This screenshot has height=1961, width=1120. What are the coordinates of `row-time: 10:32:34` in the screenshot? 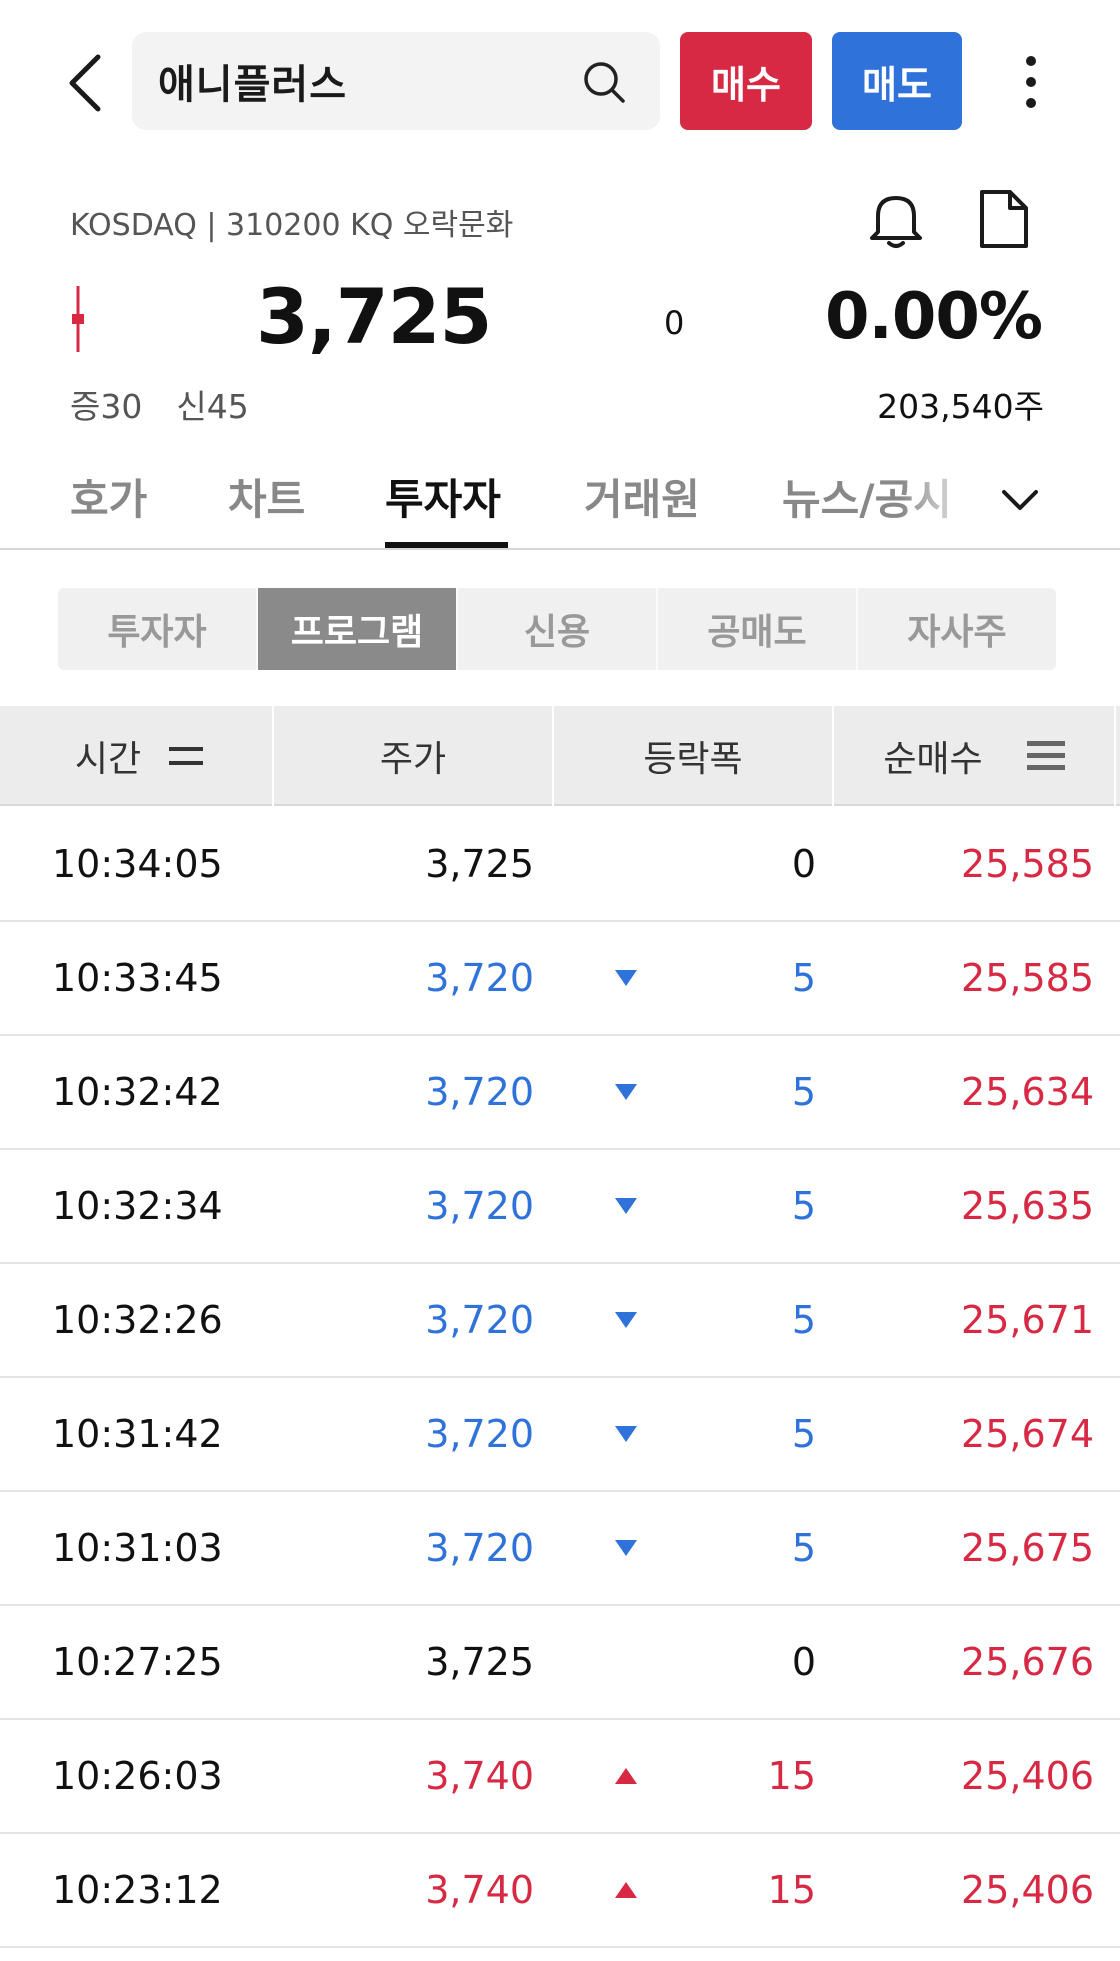 It's located at (137, 1206).